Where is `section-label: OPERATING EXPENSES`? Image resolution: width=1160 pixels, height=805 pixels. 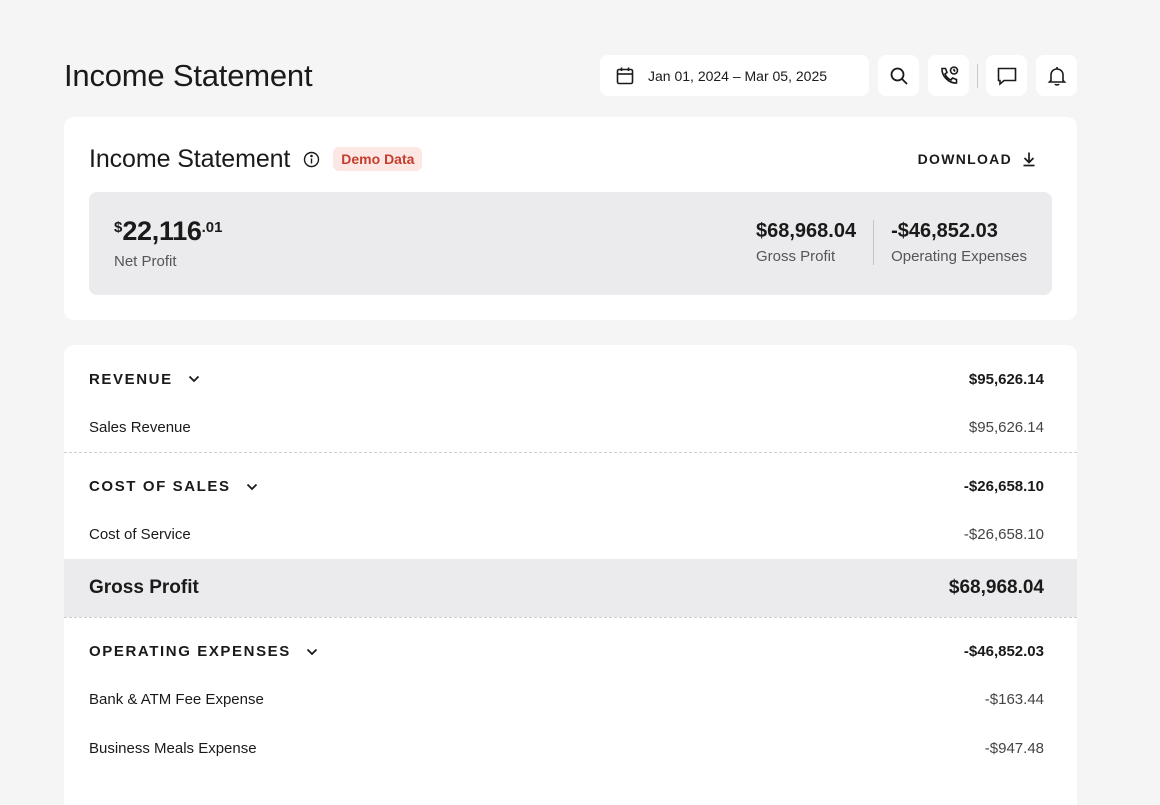
section-label: OPERATING EXPENSES is located at coordinates (190, 651).